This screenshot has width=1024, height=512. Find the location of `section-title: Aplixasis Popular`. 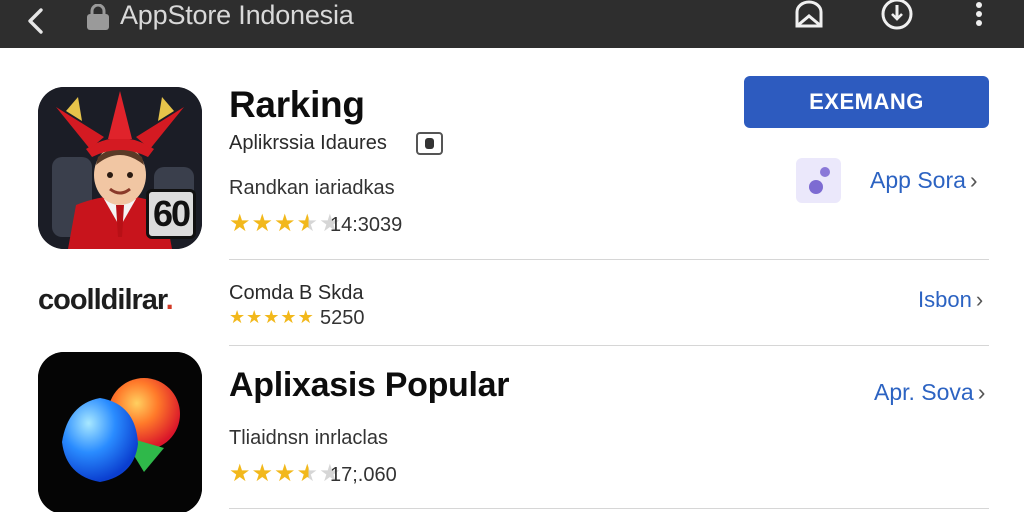

section-title: Aplixasis Popular is located at coordinates (369, 385).